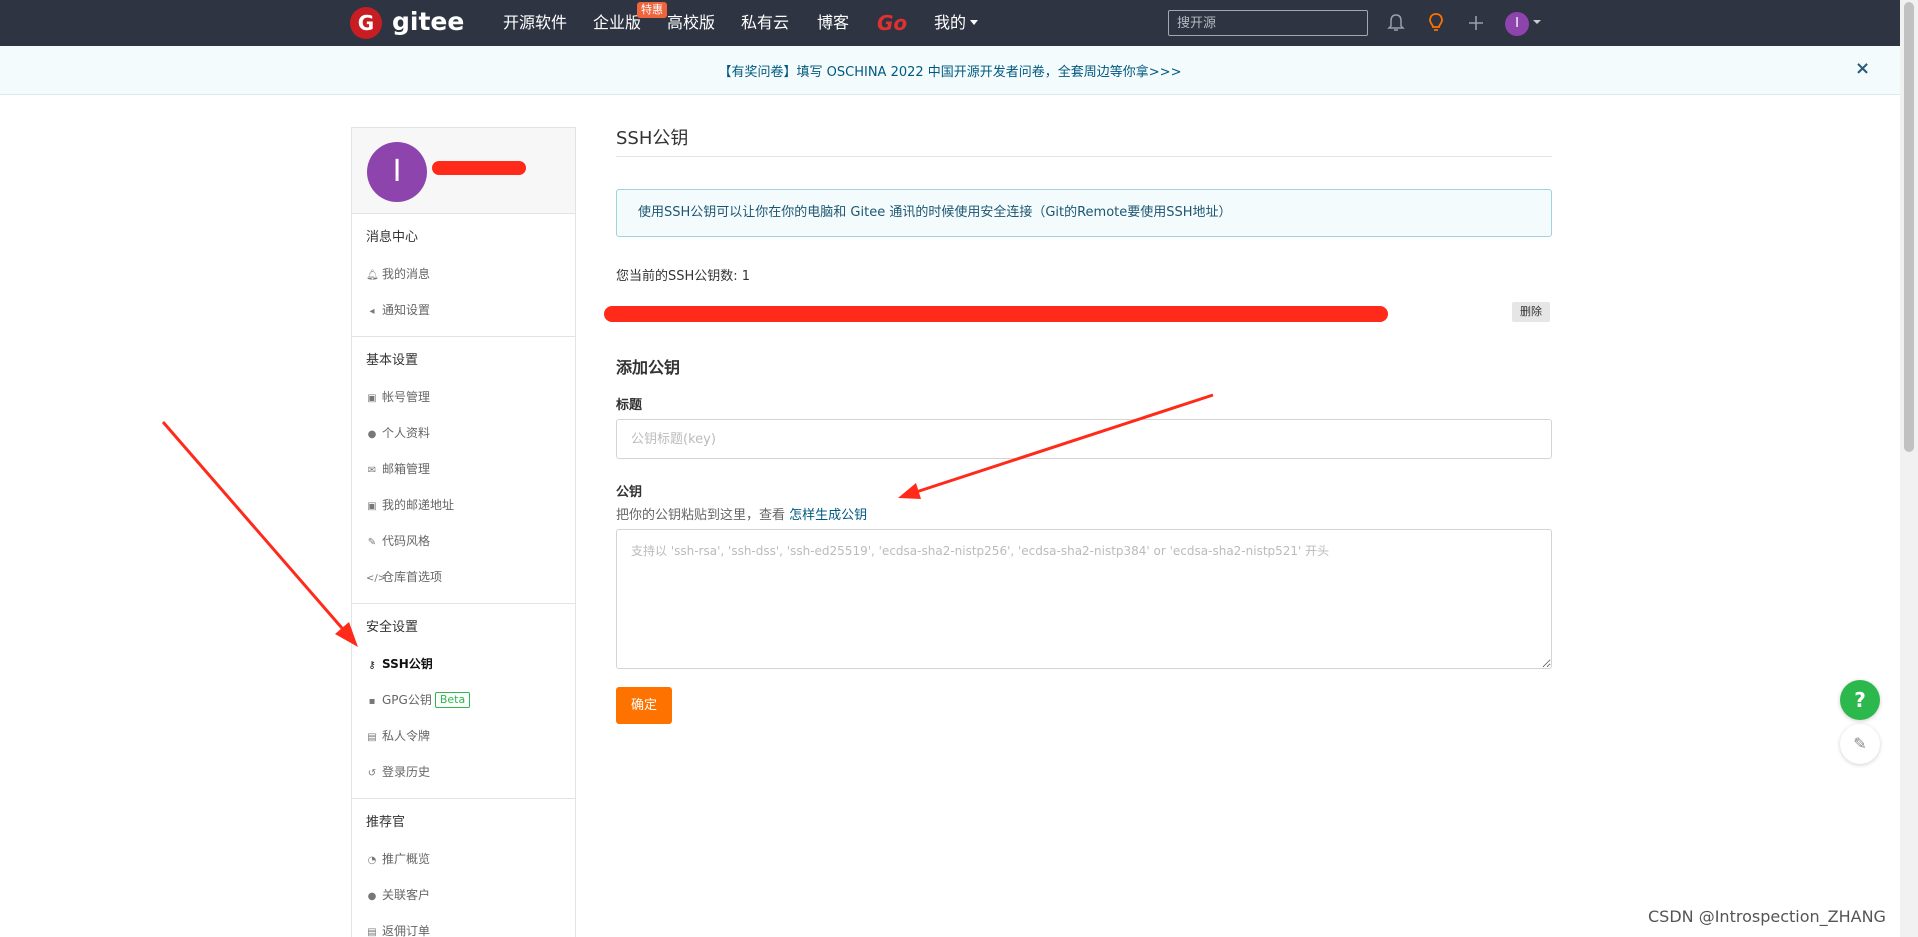 The height and width of the screenshot is (937, 1918). I want to click on sidebar-item-ssh-keys: ⚷ SSH公钥, so click(463, 664).